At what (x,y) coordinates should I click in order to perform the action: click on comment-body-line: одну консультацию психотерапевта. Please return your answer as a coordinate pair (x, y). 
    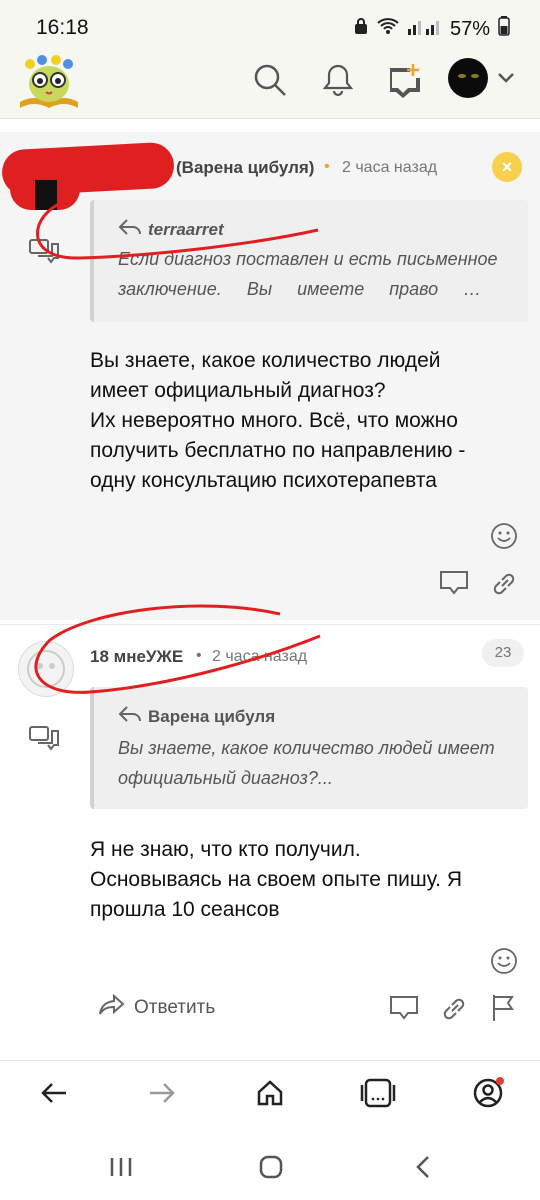
    Looking at the image, I should click on (263, 480).